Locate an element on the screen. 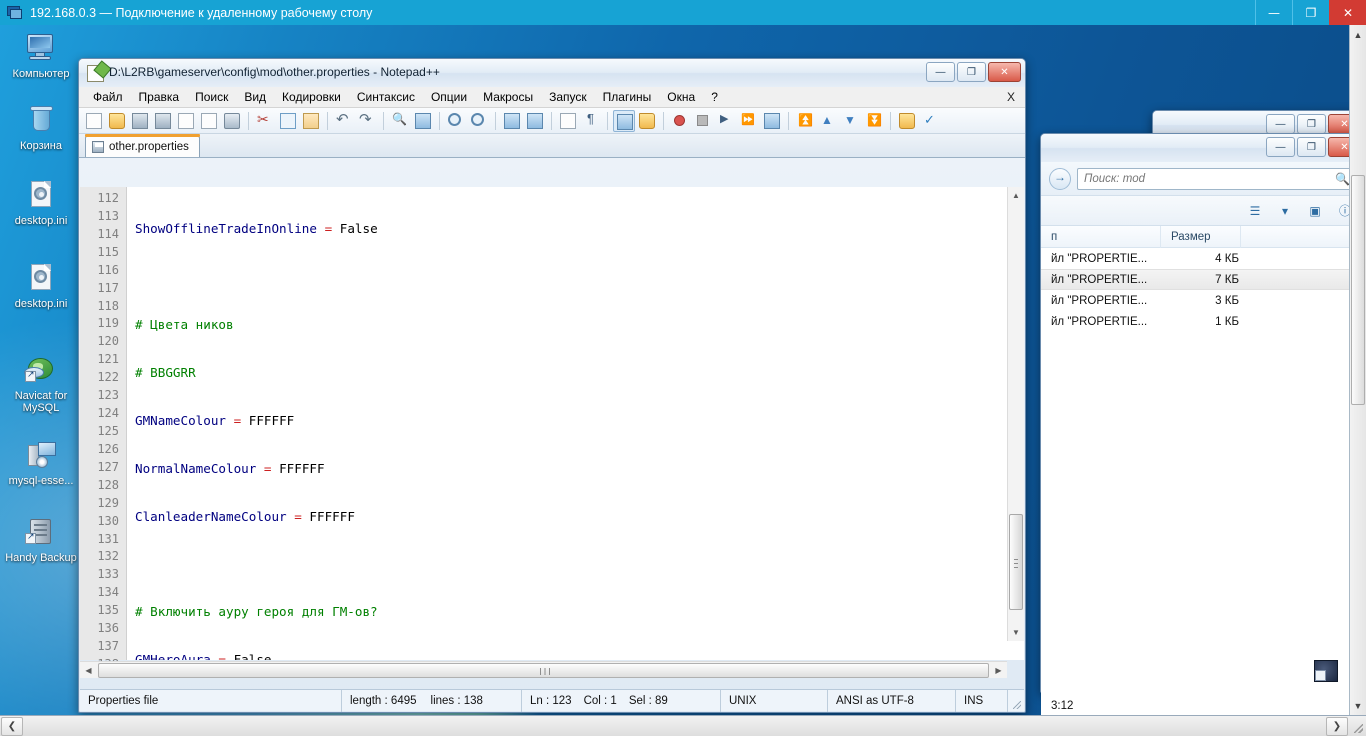 This screenshot has width=1366, height=736. menu-item-search: Поиск is located at coordinates (211, 97).